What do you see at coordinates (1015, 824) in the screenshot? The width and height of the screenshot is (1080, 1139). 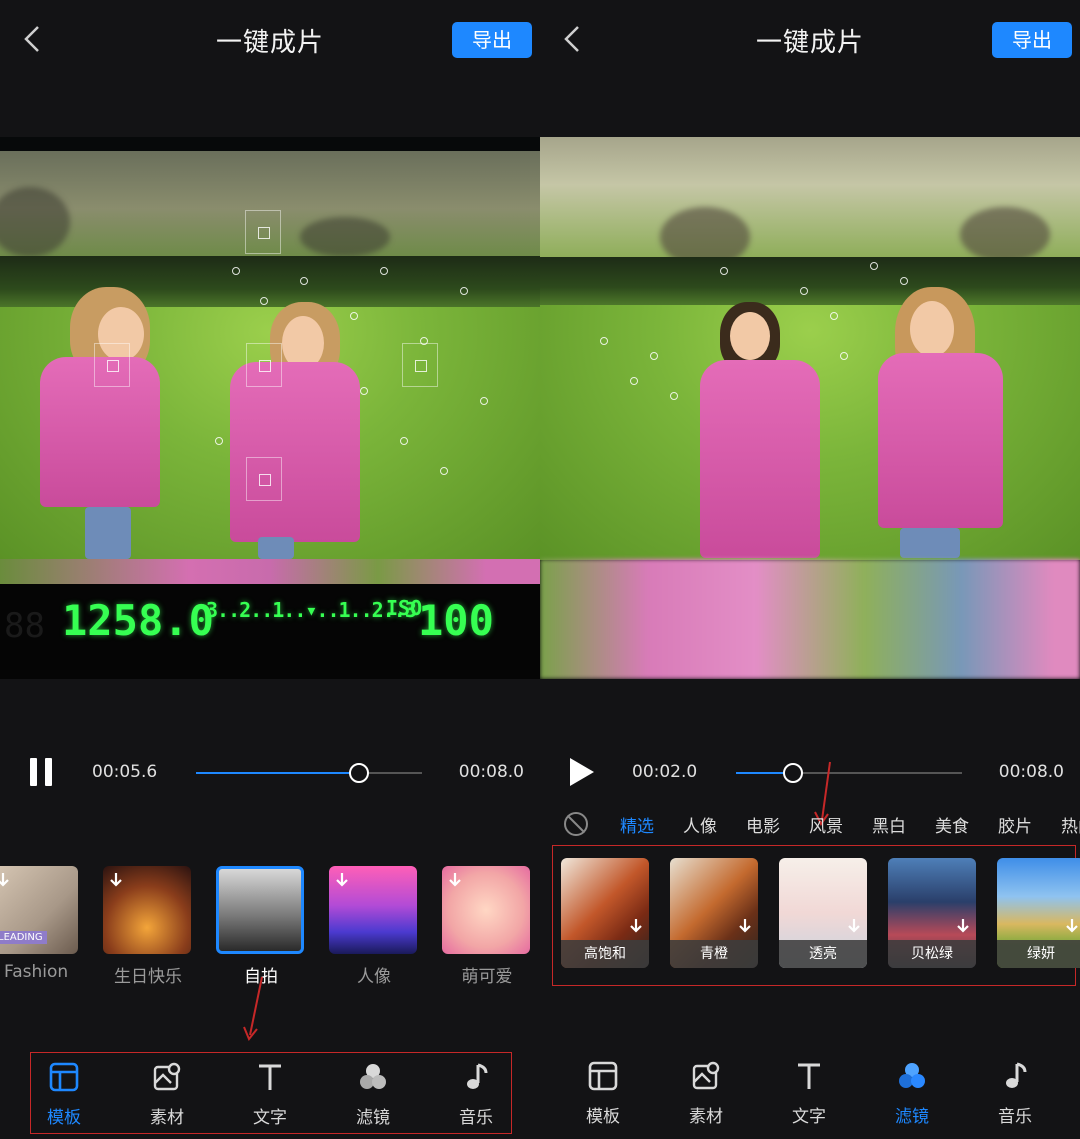 I see `filter-category-tab: 胶片` at bounding box center [1015, 824].